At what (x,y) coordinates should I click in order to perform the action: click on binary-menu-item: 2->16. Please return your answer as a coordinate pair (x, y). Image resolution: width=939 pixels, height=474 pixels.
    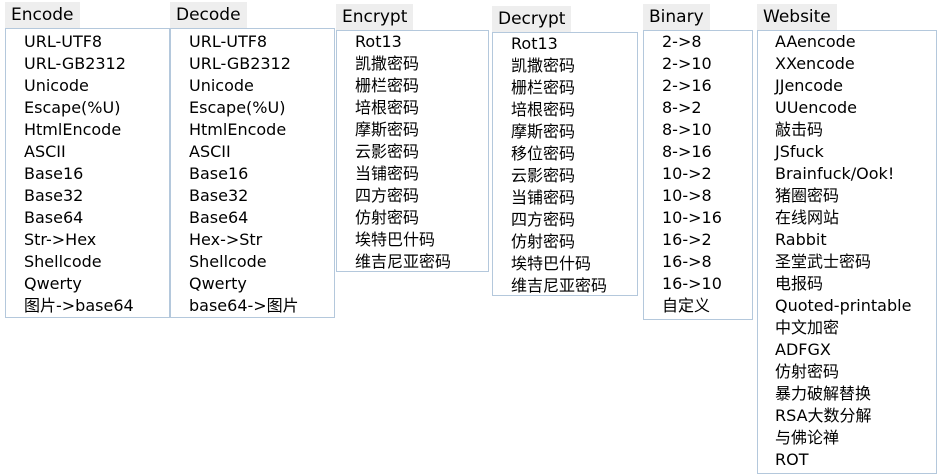
    Looking at the image, I should click on (707, 86).